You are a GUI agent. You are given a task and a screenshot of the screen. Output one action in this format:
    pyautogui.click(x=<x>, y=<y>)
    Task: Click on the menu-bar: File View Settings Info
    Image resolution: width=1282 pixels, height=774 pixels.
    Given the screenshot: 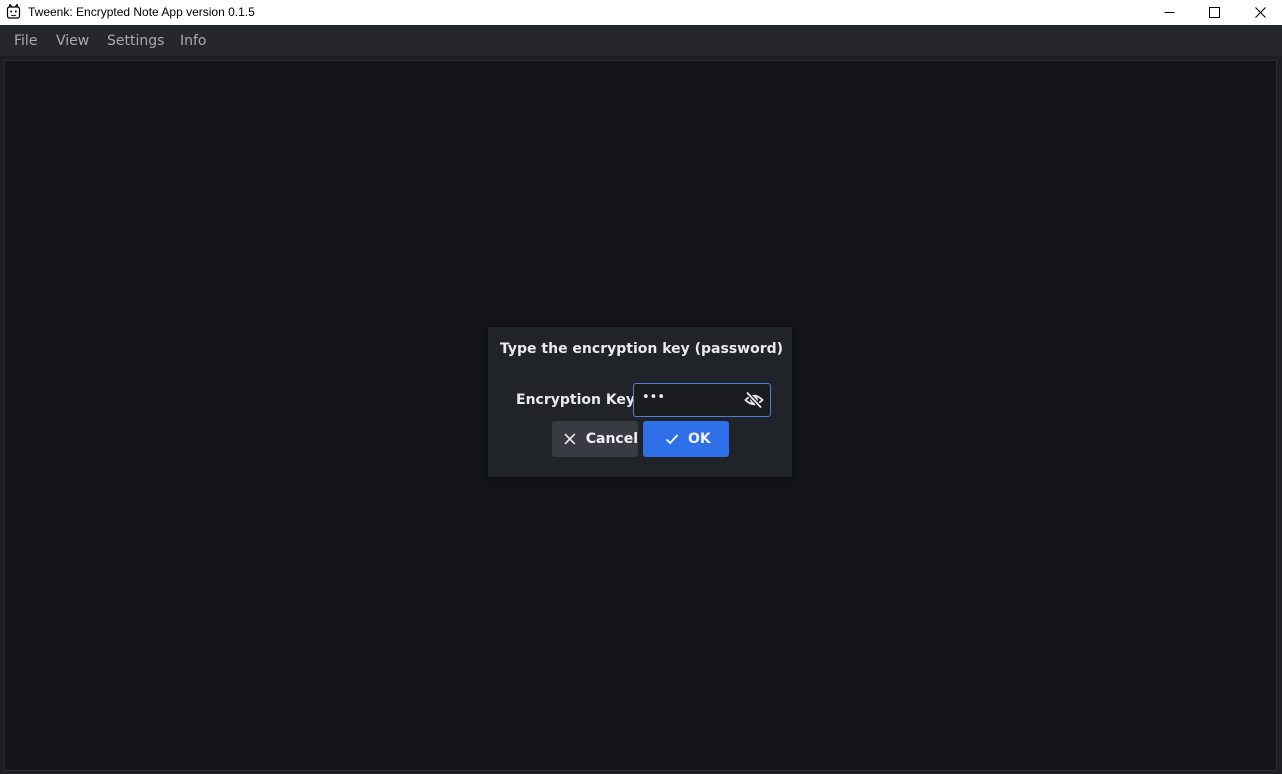 What is the action you would take?
    pyautogui.click(x=641, y=41)
    